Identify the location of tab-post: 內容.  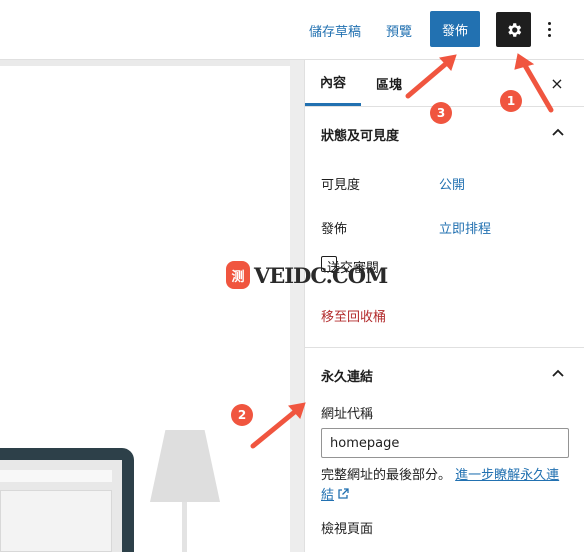
(333, 83).